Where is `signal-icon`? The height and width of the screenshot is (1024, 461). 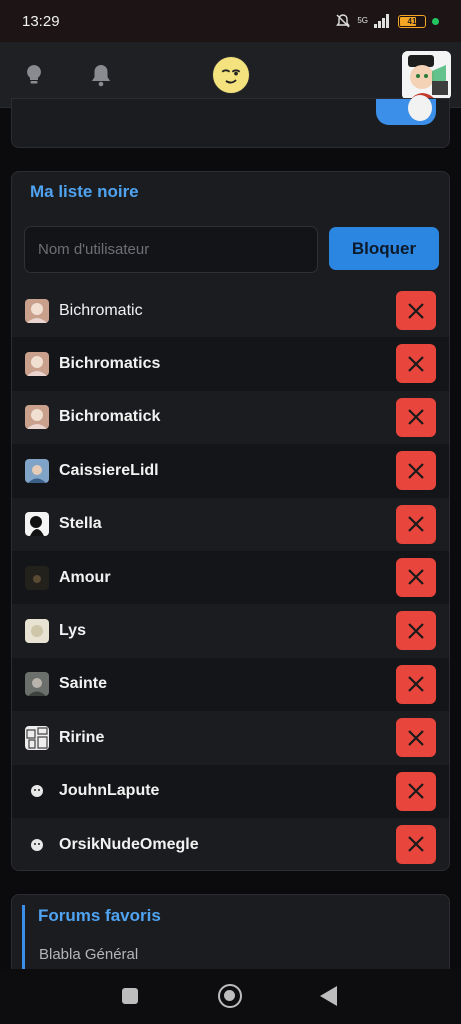 signal-icon is located at coordinates (381, 21).